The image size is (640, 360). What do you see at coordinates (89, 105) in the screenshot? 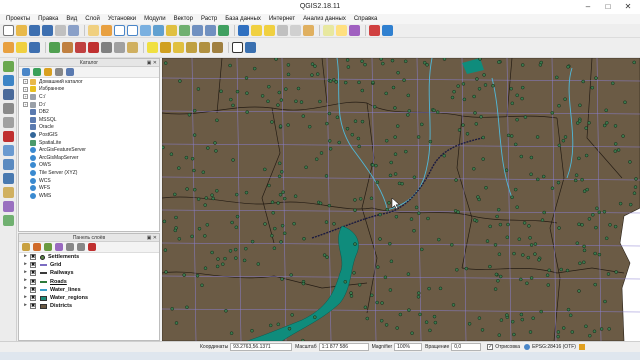
I see `catalog-item: + D:/` at bounding box center [89, 105].